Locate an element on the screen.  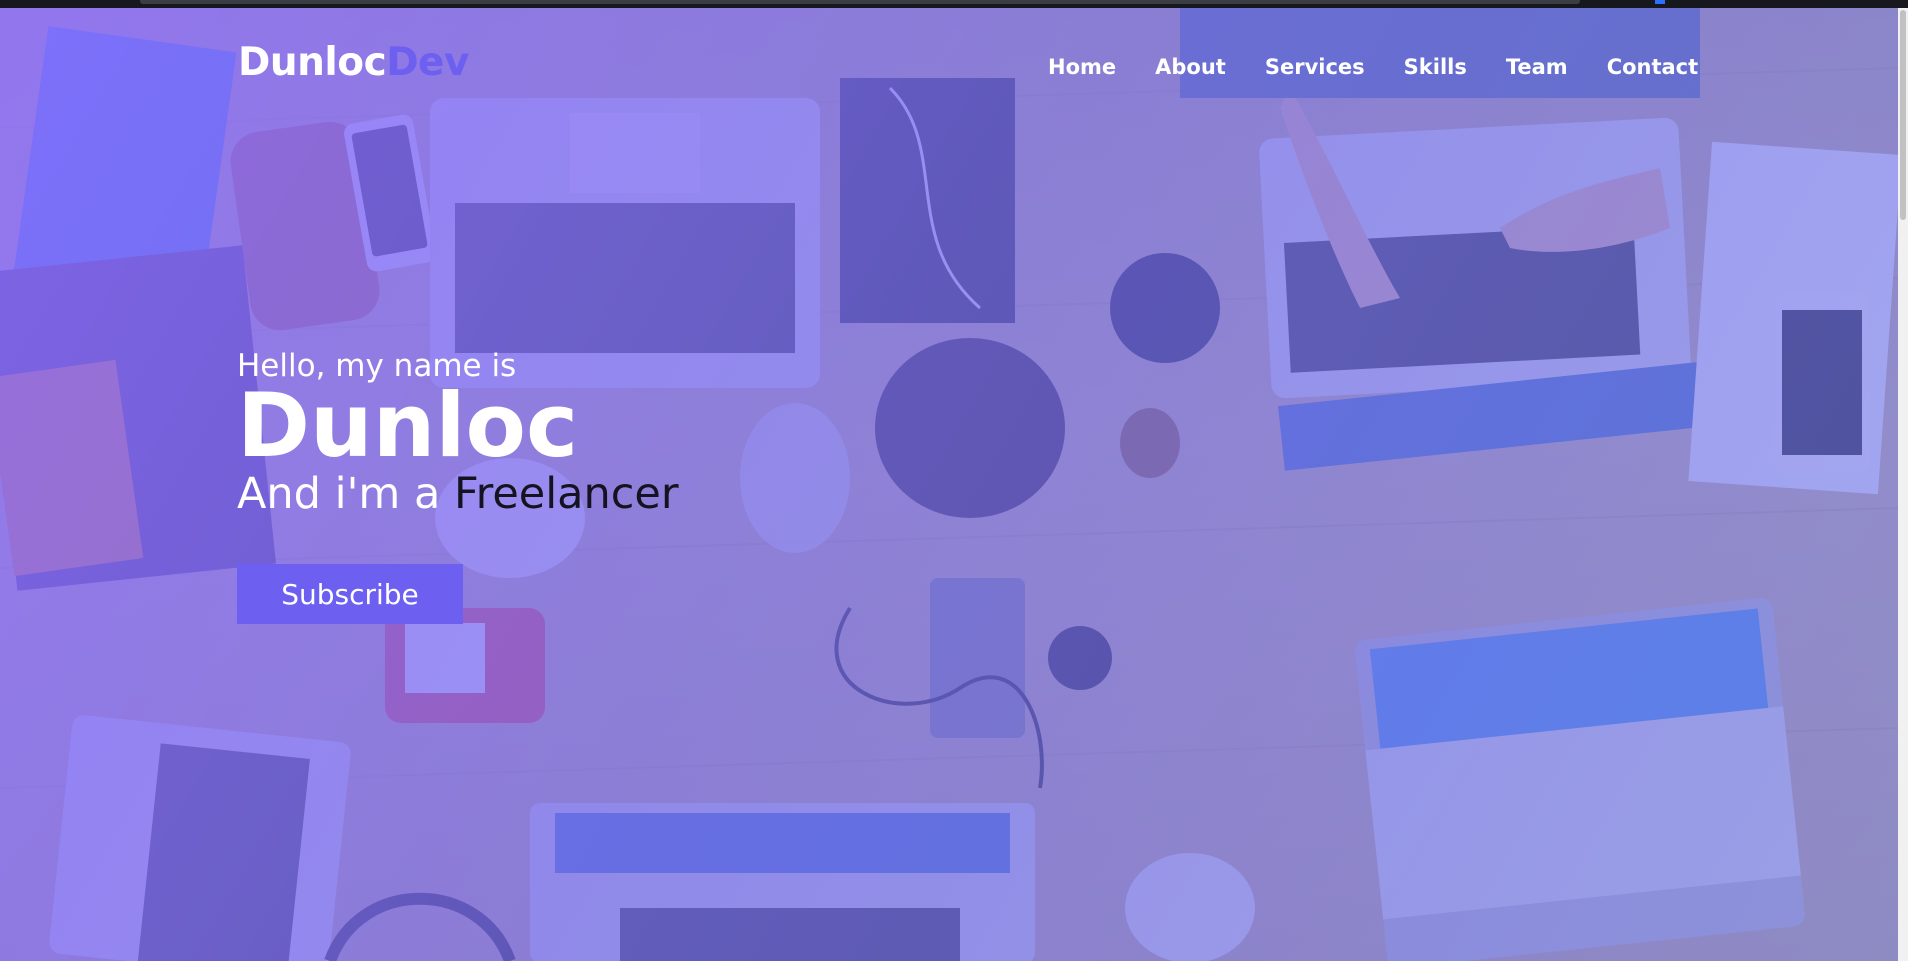
main-nav: Home About Services Skills Team Contact is located at coordinates (1373, 67).